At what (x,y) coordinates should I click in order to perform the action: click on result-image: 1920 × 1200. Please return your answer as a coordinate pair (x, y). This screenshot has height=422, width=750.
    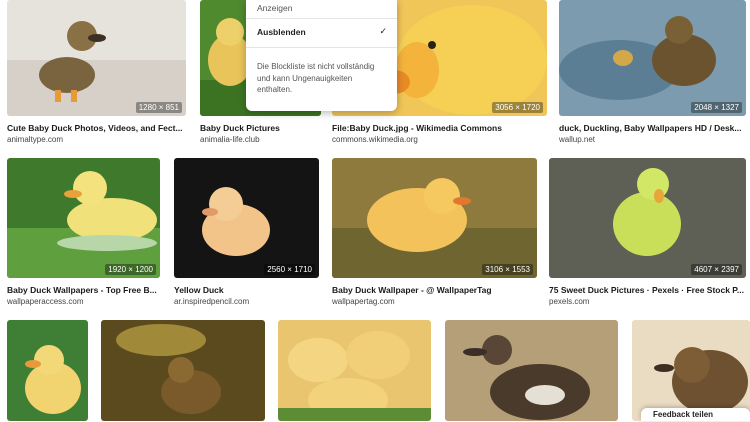
    Looking at the image, I should click on (83, 218).